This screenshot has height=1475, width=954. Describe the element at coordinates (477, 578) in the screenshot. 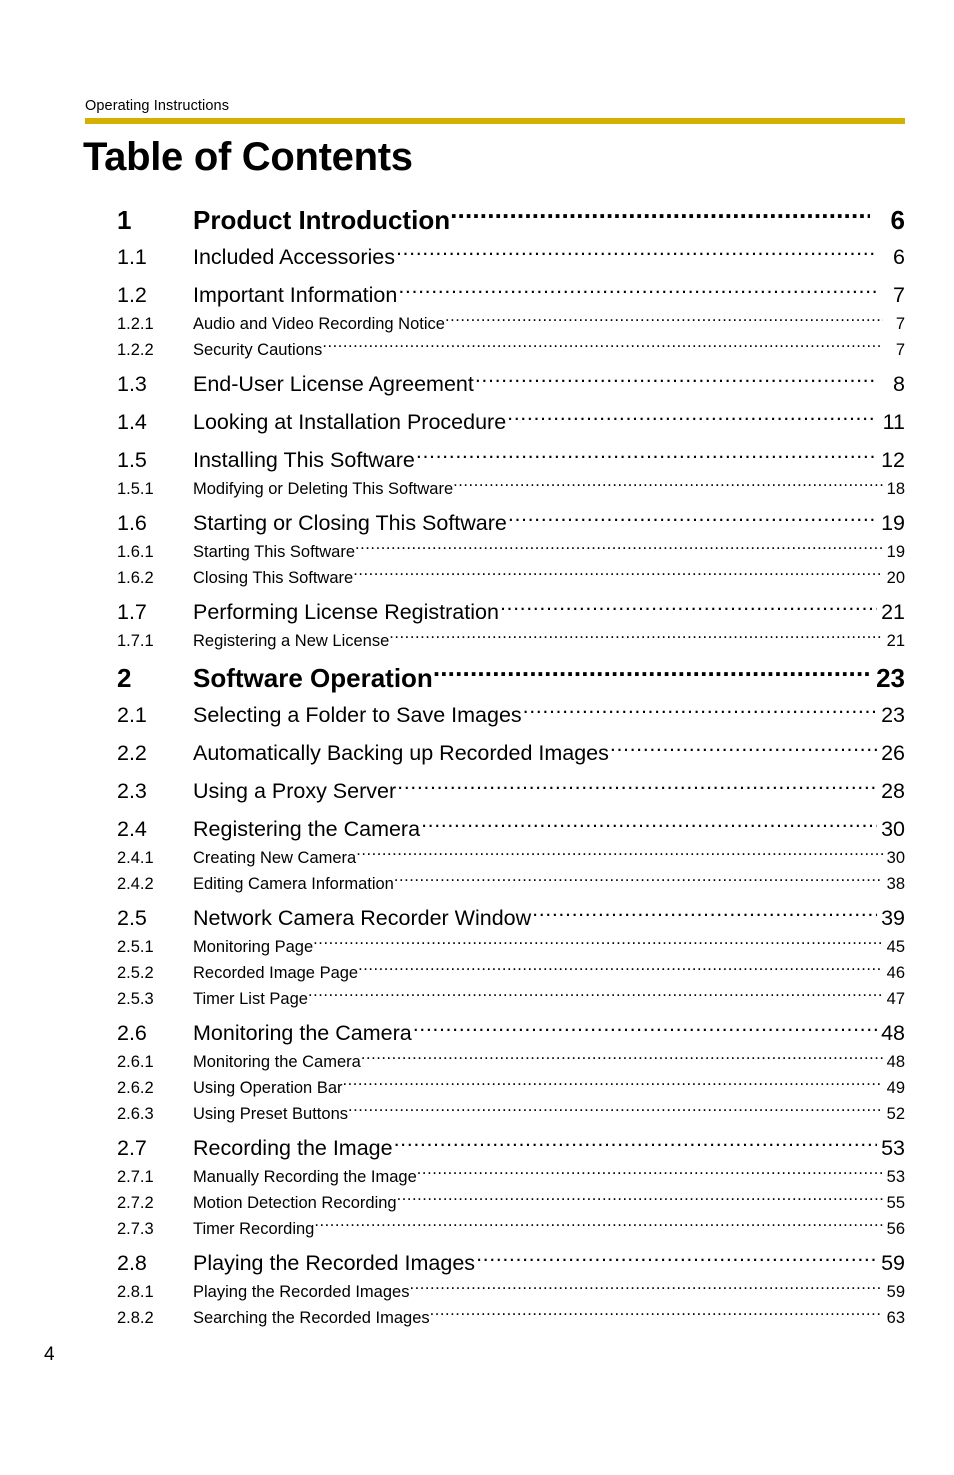

I see `toc-entry-level-3: 1.6.2 Closing This Software 20` at that location.